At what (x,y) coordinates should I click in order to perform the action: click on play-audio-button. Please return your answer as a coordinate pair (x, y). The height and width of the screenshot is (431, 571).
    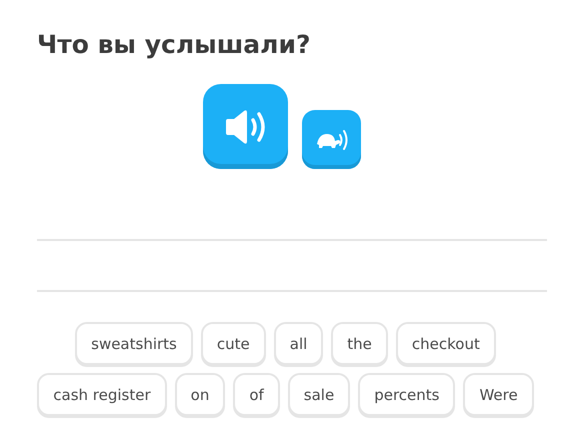
    Looking at the image, I should click on (245, 126).